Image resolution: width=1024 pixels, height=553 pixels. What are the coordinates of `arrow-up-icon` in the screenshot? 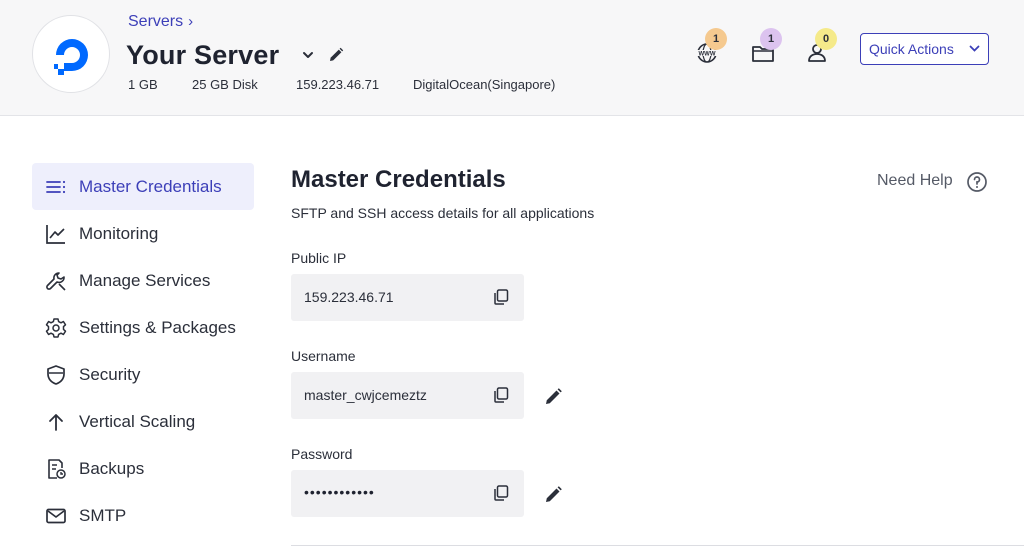 It's located at (56, 422).